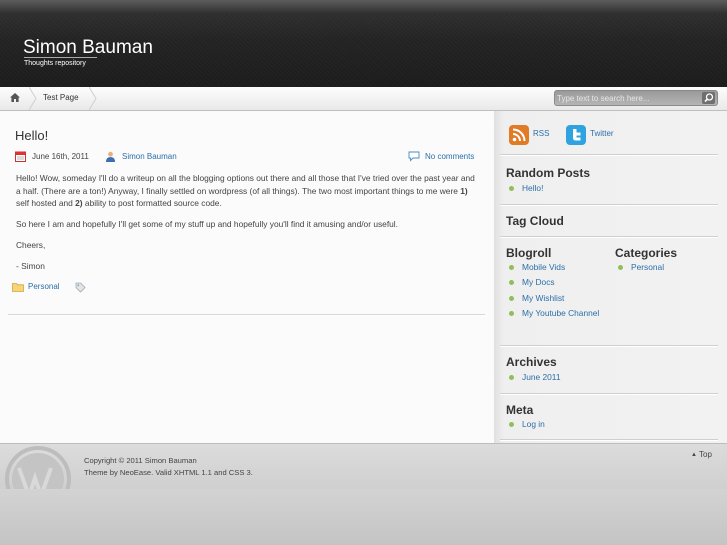 The height and width of the screenshot is (545, 727). I want to click on rss-link: RSS, so click(541, 133).